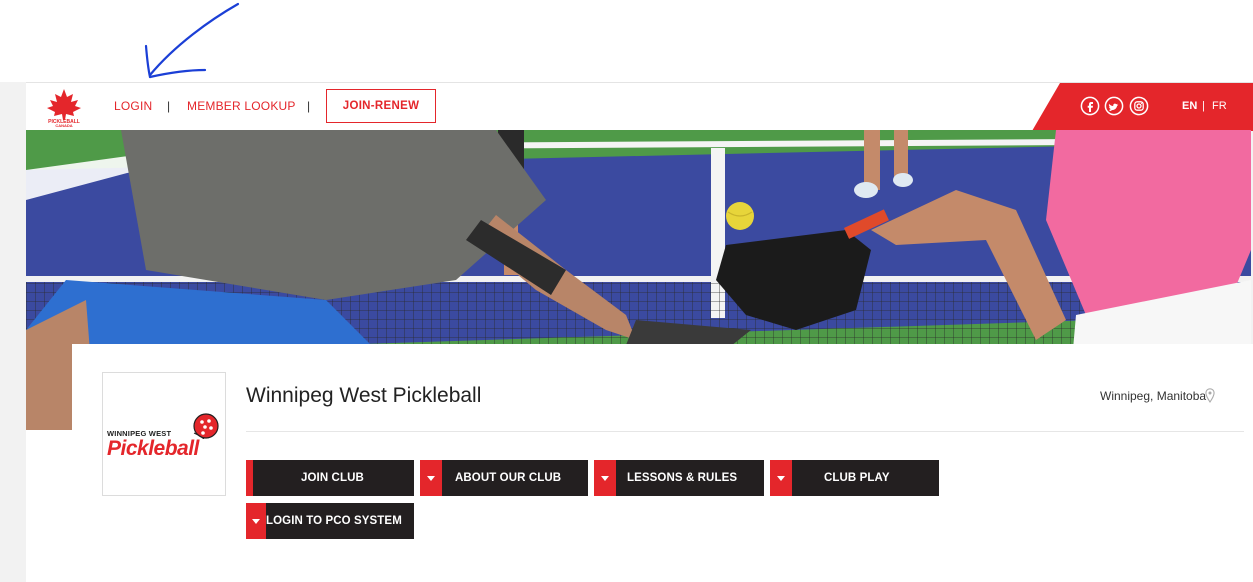 Image resolution: width=1253 pixels, height=582 pixels. What do you see at coordinates (682, 478) in the screenshot?
I see `lessons-rules-label: LESSONS & RULES` at bounding box center [682, 478].